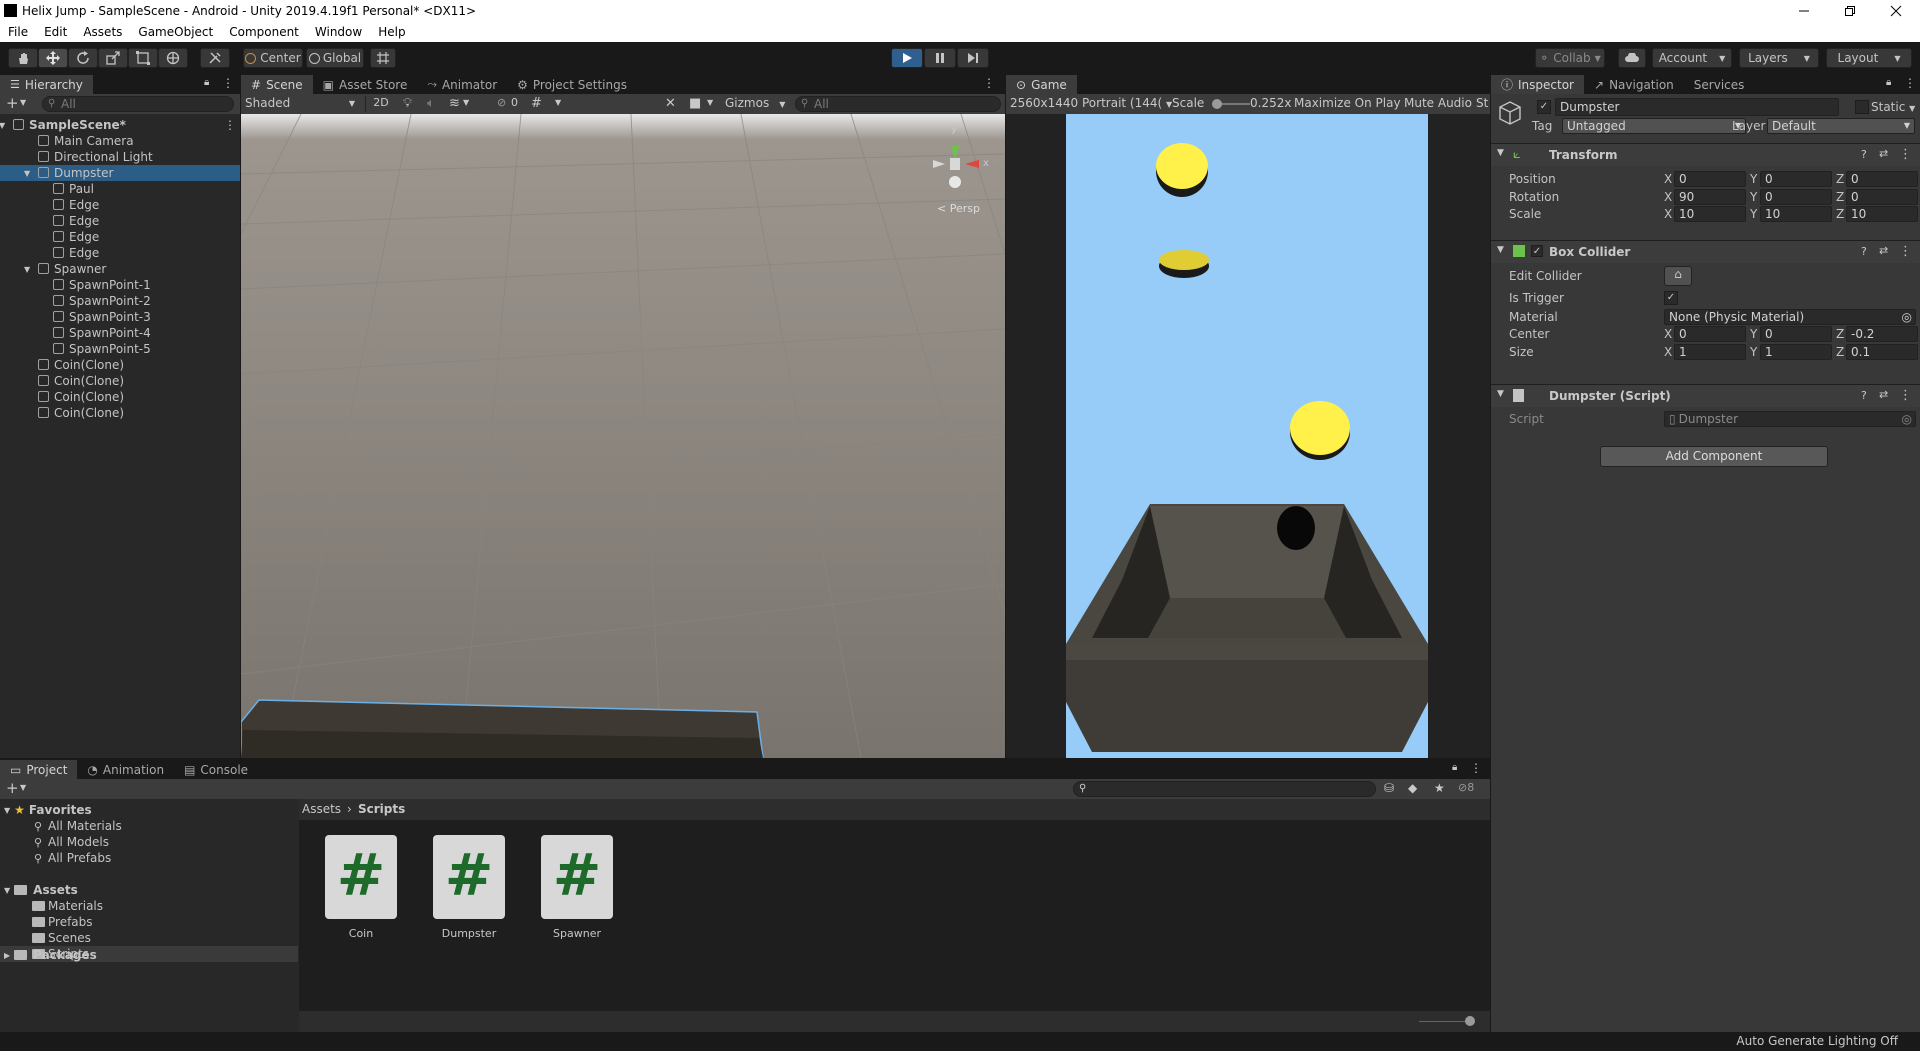 The height and width of the screenshot is (1051, 1920). What do you see at coordinates (216, 769) in the screenshot?
I see `tab-console: ▤ Console` at bounding box center [216, 769].